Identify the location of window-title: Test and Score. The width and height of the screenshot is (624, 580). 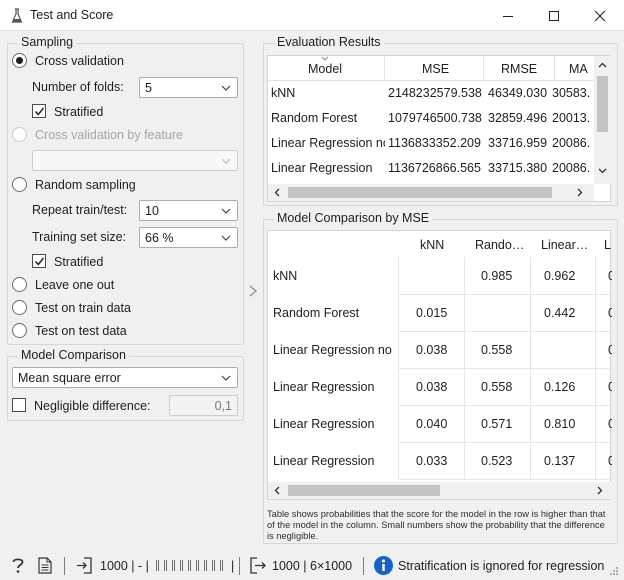
(72, 15).